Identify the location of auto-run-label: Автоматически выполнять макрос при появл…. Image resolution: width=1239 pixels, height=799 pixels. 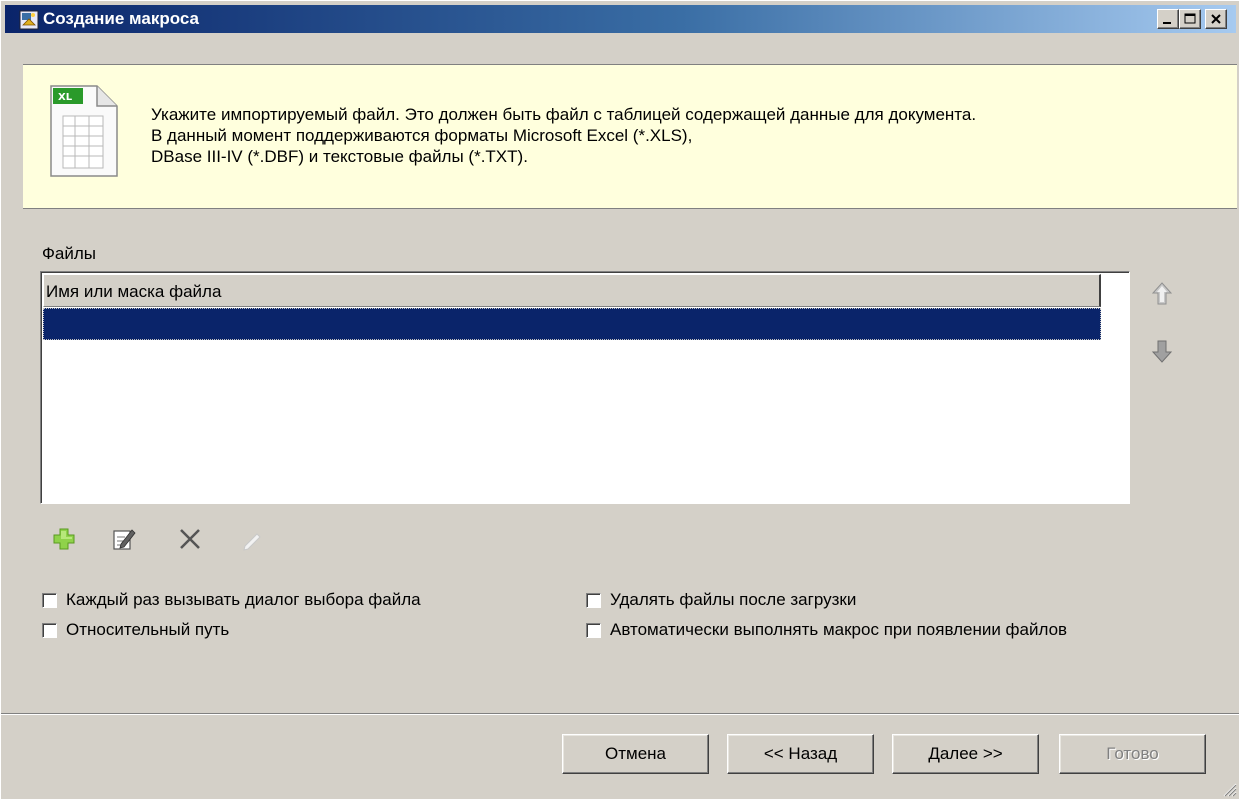
(838, 630).